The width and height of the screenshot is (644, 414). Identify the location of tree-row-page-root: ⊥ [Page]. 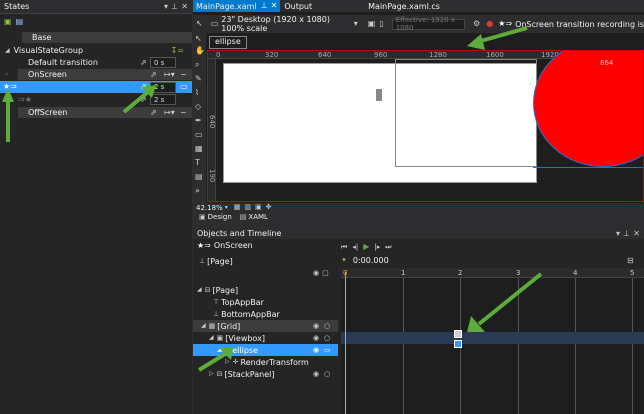
(265, 261).